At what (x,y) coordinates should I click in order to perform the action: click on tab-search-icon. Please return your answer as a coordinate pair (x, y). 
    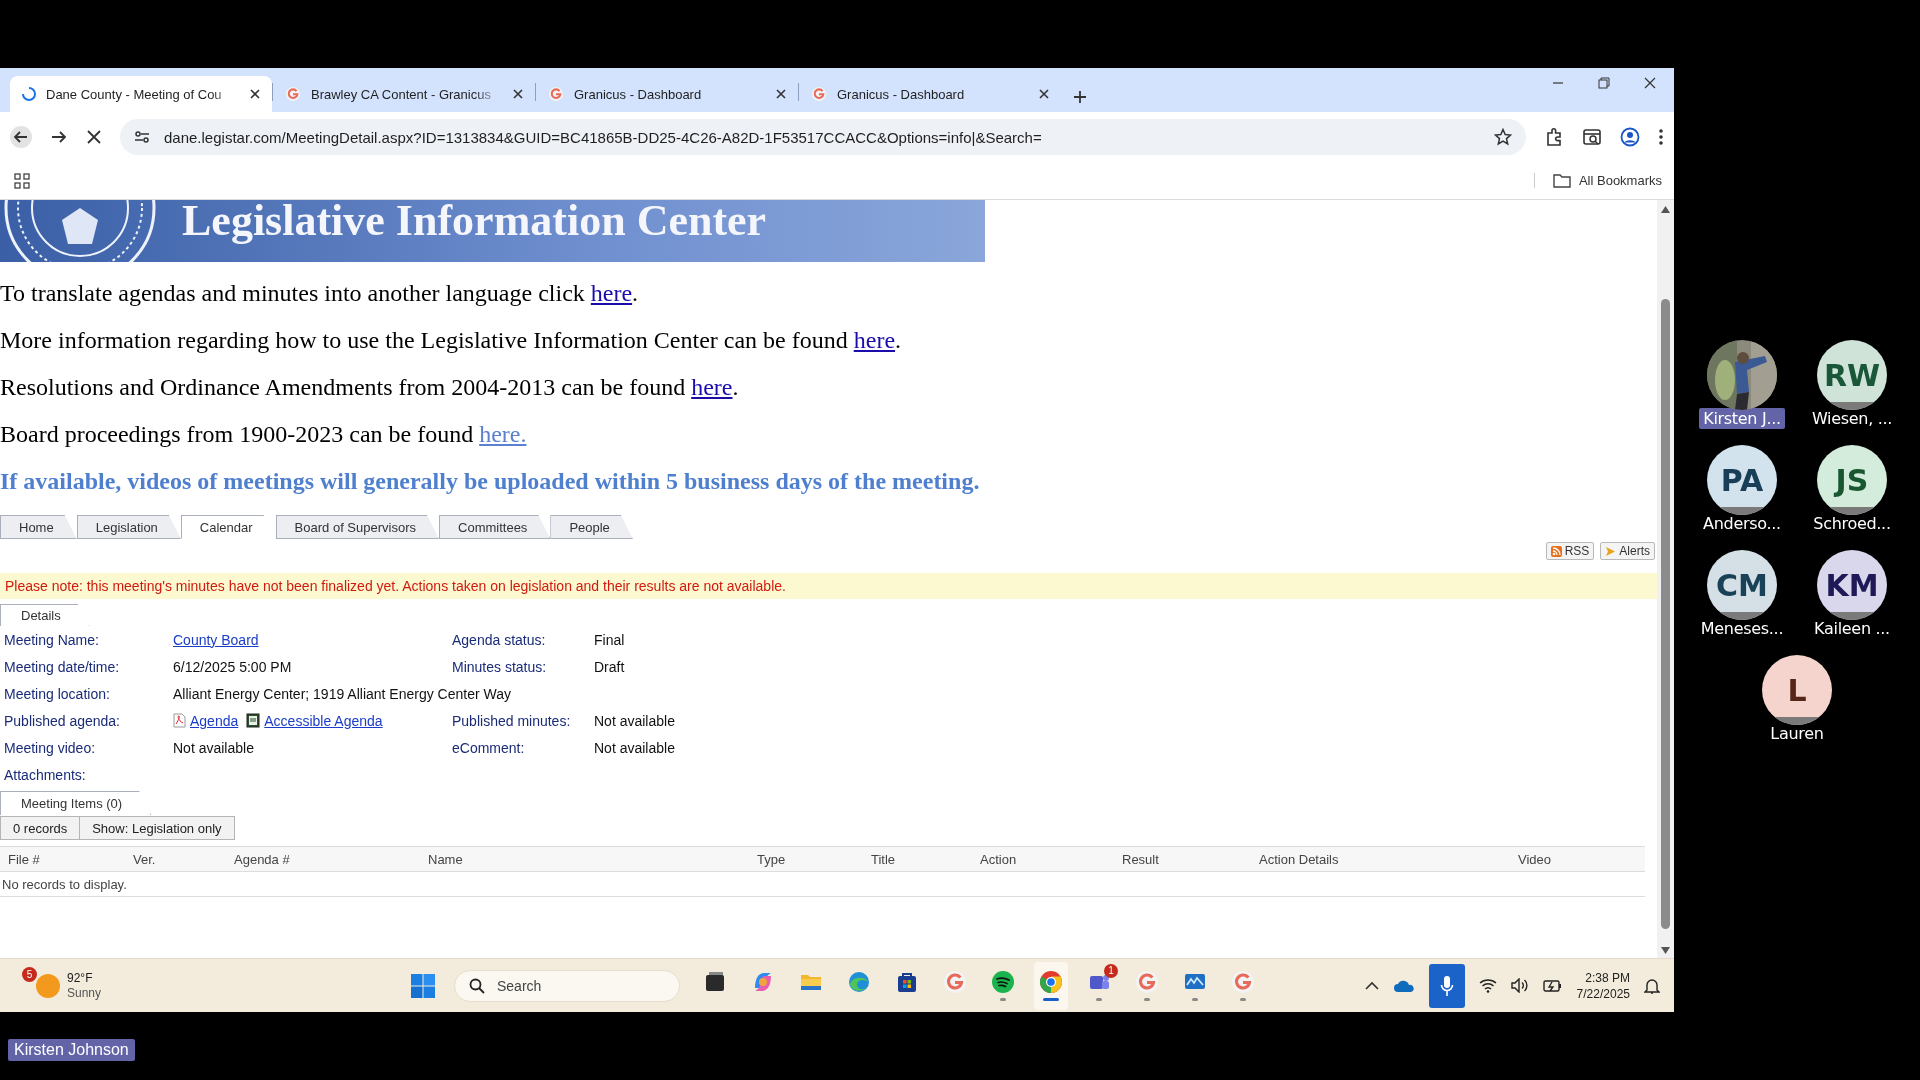
    Looking at the image, I should click on (1592, 137).